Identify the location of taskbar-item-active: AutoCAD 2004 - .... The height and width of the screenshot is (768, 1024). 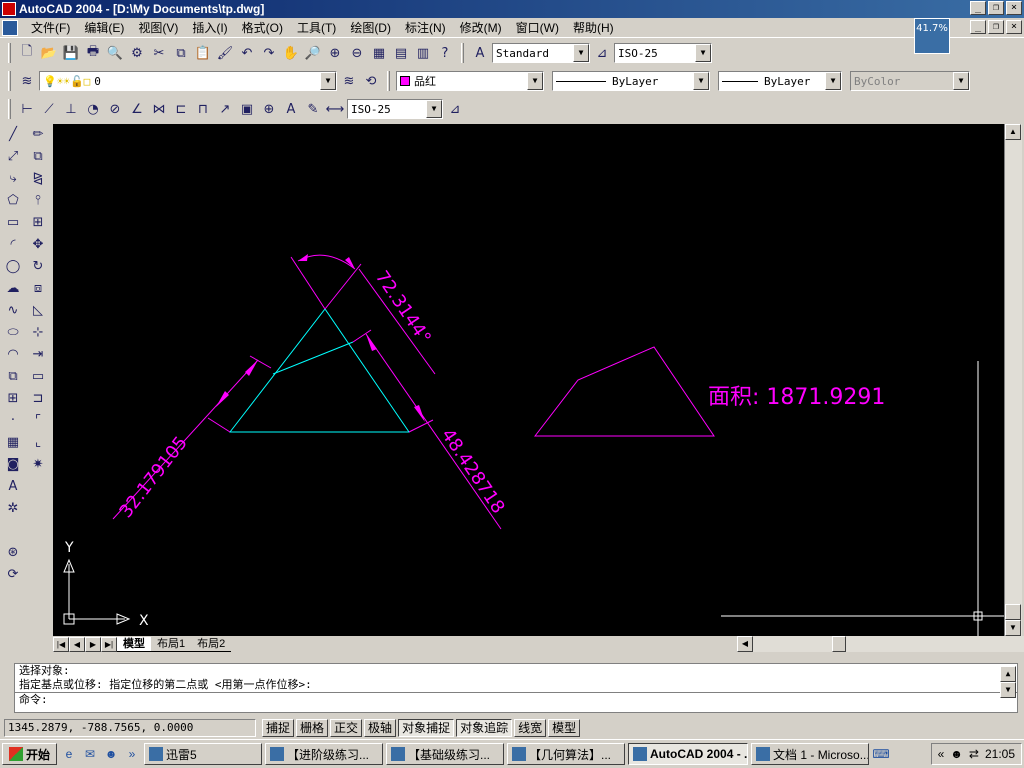
(688, 754).